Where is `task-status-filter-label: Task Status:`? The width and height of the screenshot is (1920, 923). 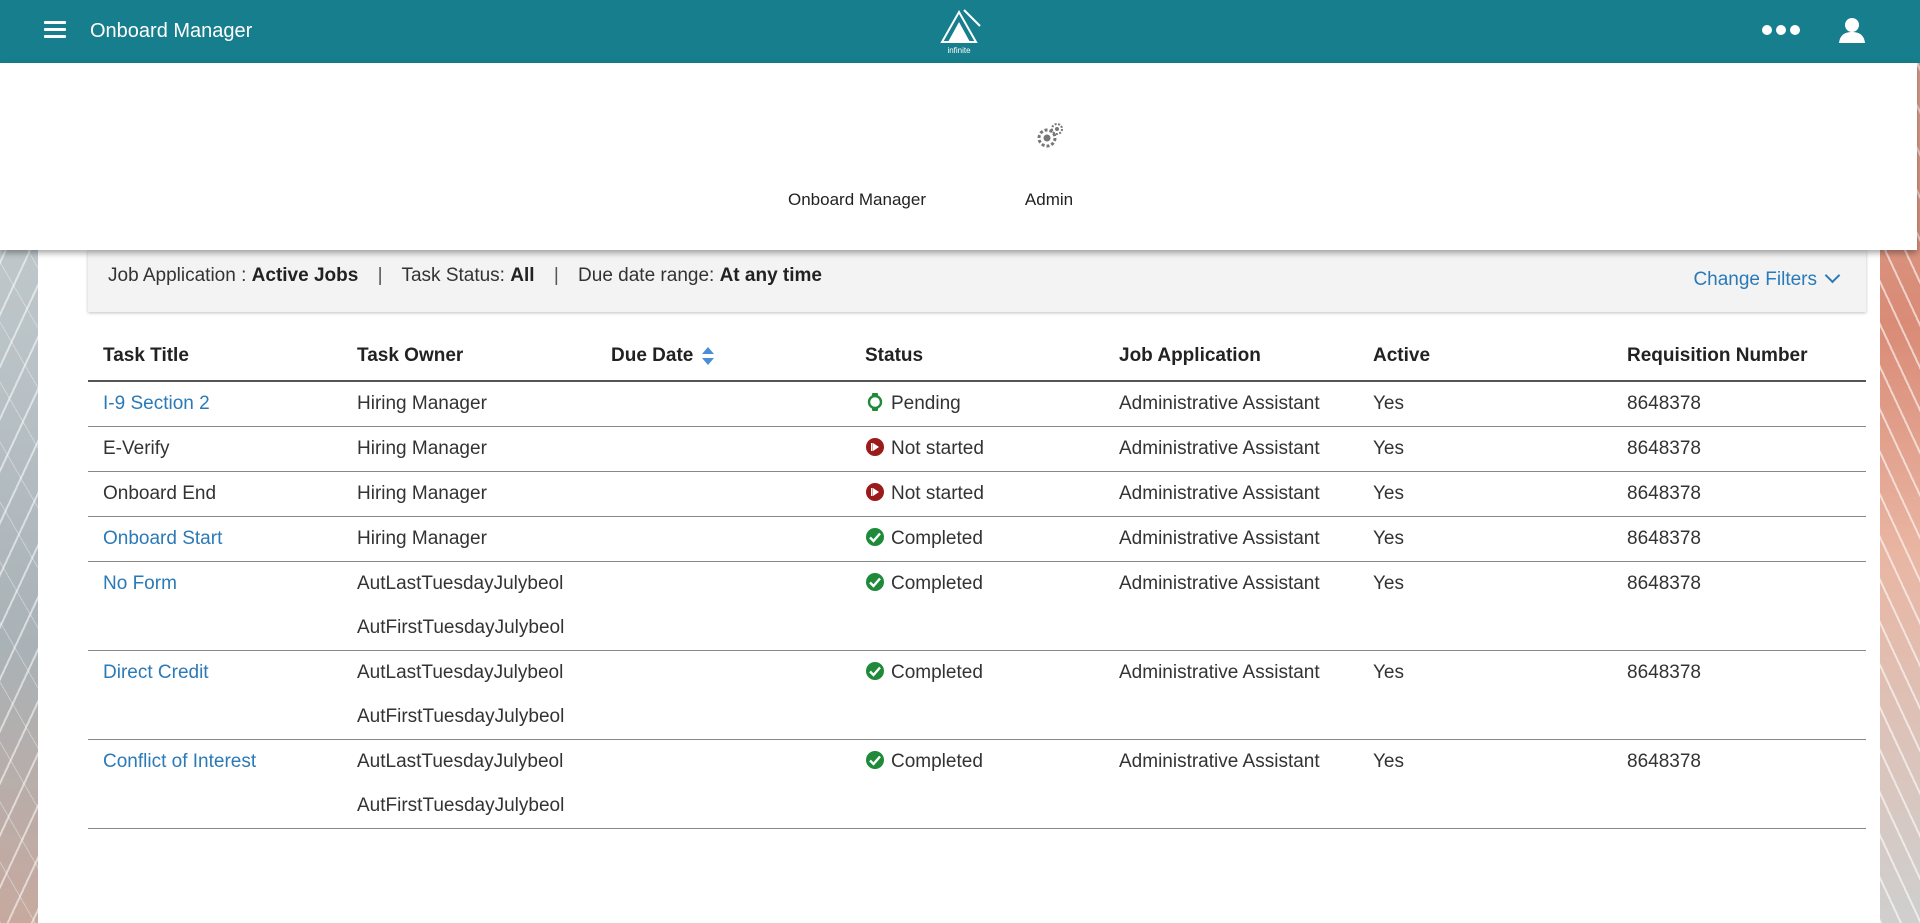 task-status-filter-label: Task Status: is located at coordinates (453, 275).